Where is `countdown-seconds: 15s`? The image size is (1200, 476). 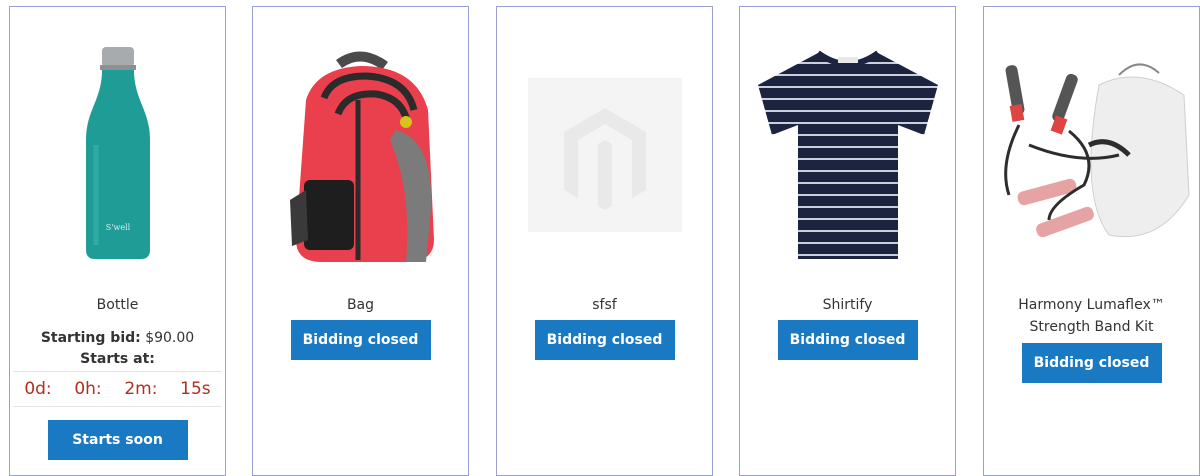
countdown-seconds: 15s is located at coordinates (195, 389).